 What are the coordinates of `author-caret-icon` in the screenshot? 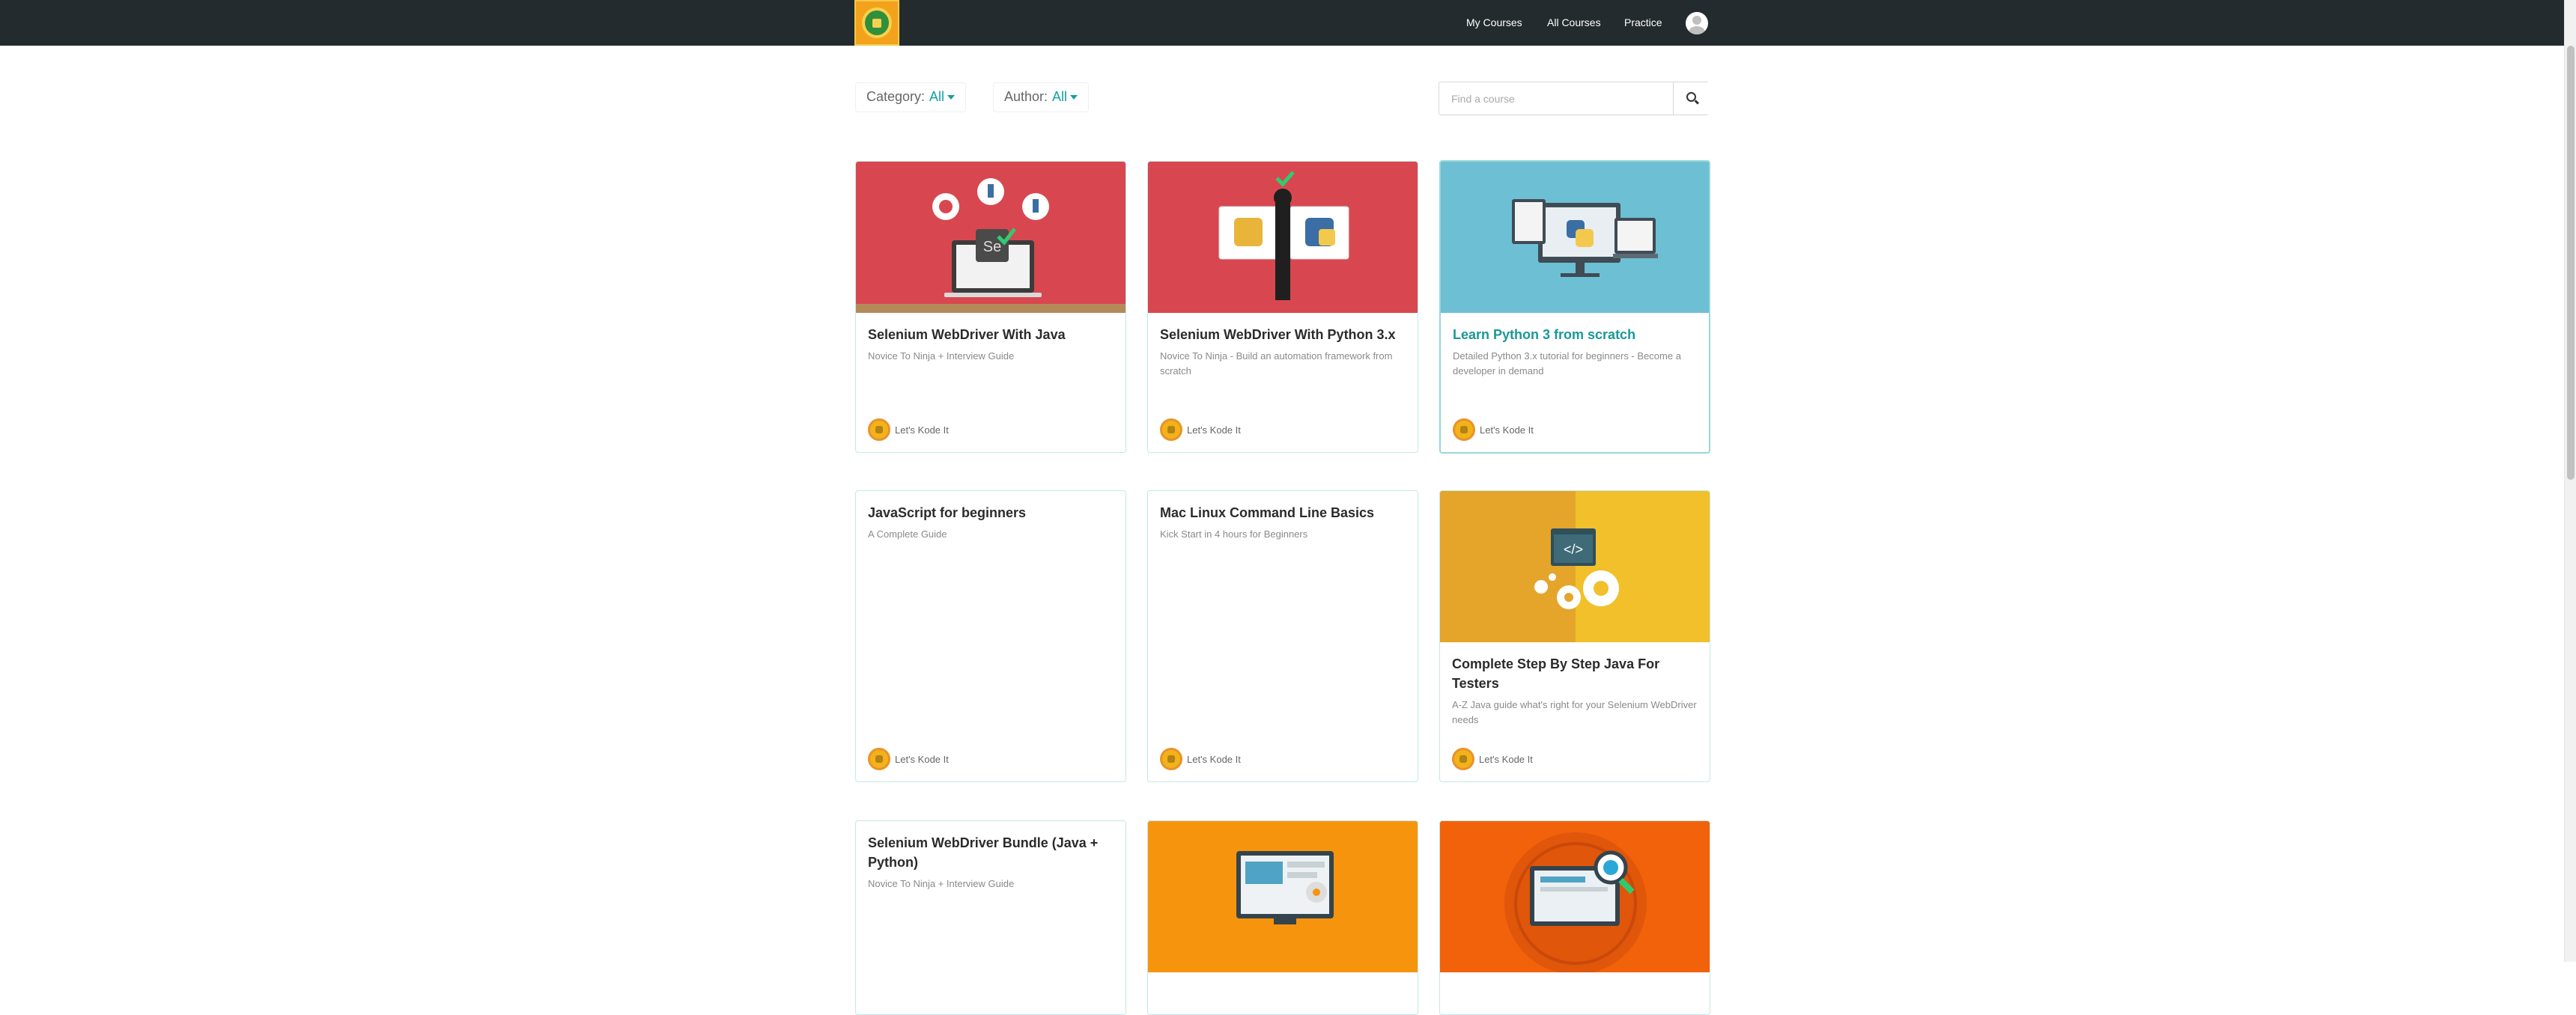 It's located at (1074, 98).